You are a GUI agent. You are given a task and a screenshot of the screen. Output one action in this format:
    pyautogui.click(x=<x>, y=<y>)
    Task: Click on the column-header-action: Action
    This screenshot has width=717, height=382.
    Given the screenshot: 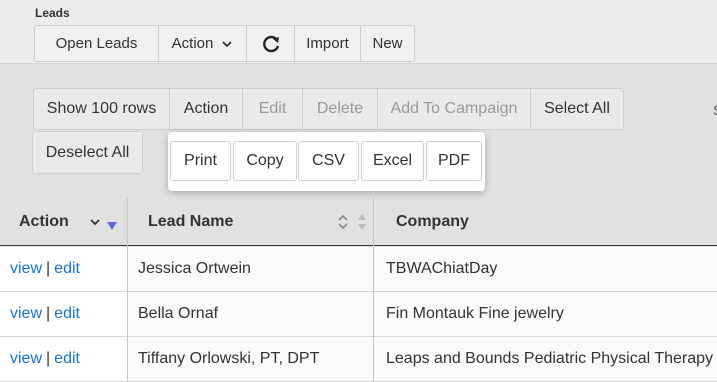 What is the action you would take?
    pyautogui.click(x=68, y=222)
    